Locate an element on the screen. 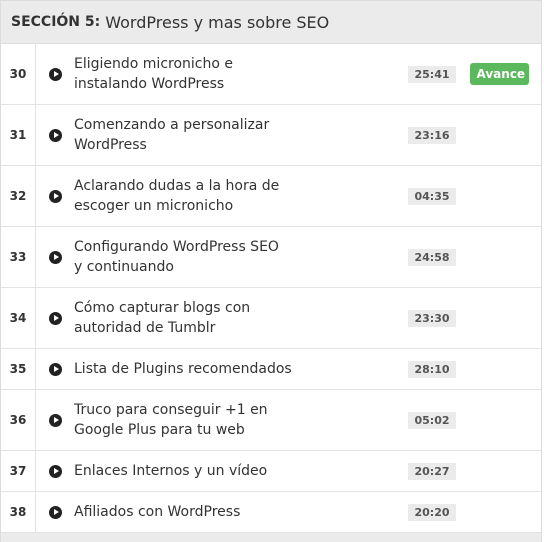 The width and height of the screenshot is (544, 542). lesson-duration: 04:35 is located at coordinates (432, 196).